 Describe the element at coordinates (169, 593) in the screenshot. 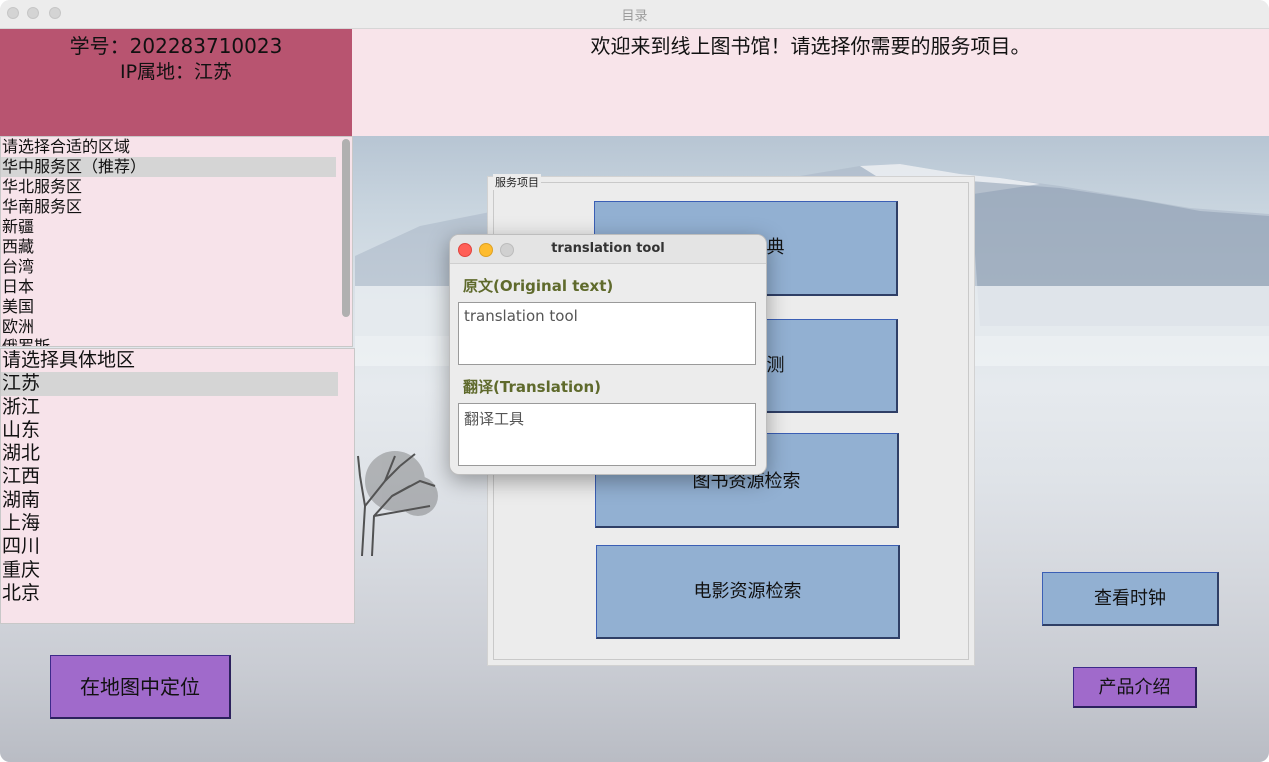

I see `area-list-item: 北京` at that location.